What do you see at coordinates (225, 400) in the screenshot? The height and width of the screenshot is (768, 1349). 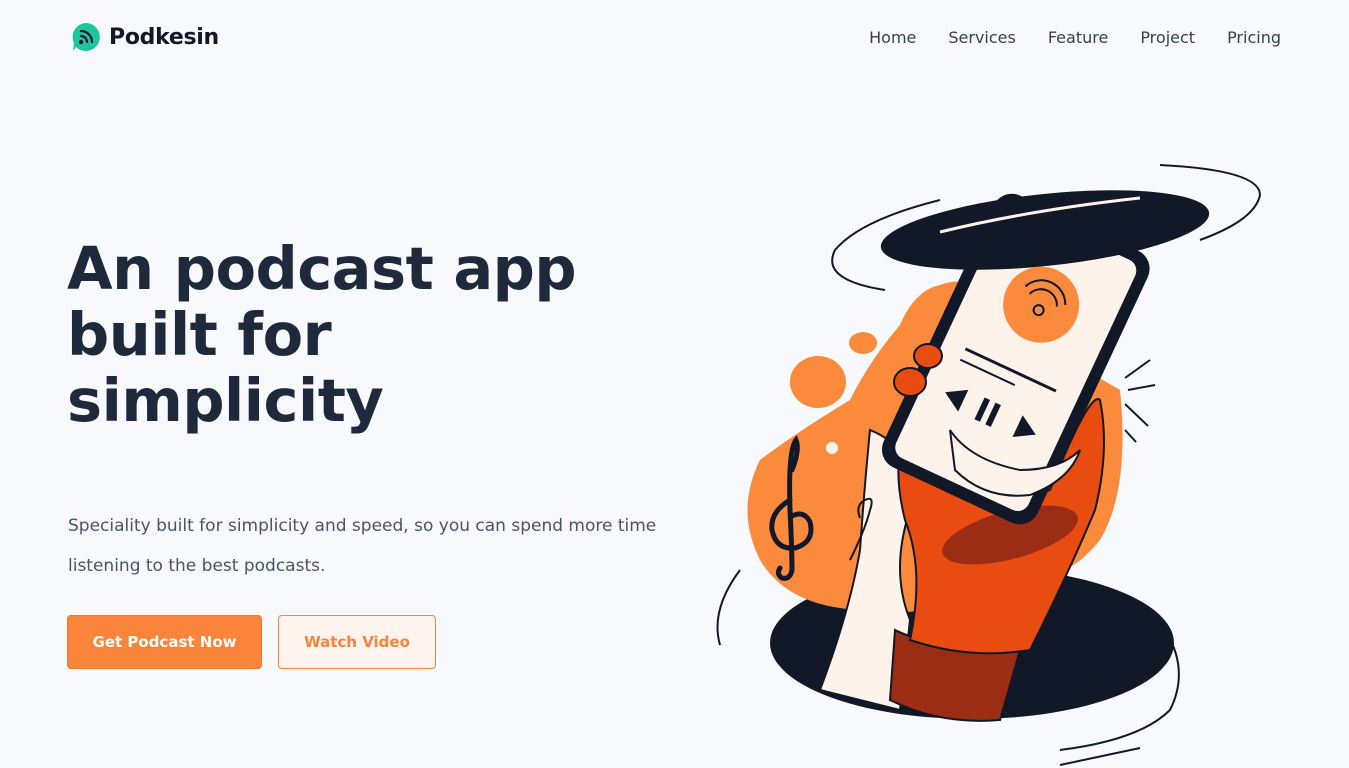 I see `hero-title-line: simplicity` at bounding box center [225, 400].